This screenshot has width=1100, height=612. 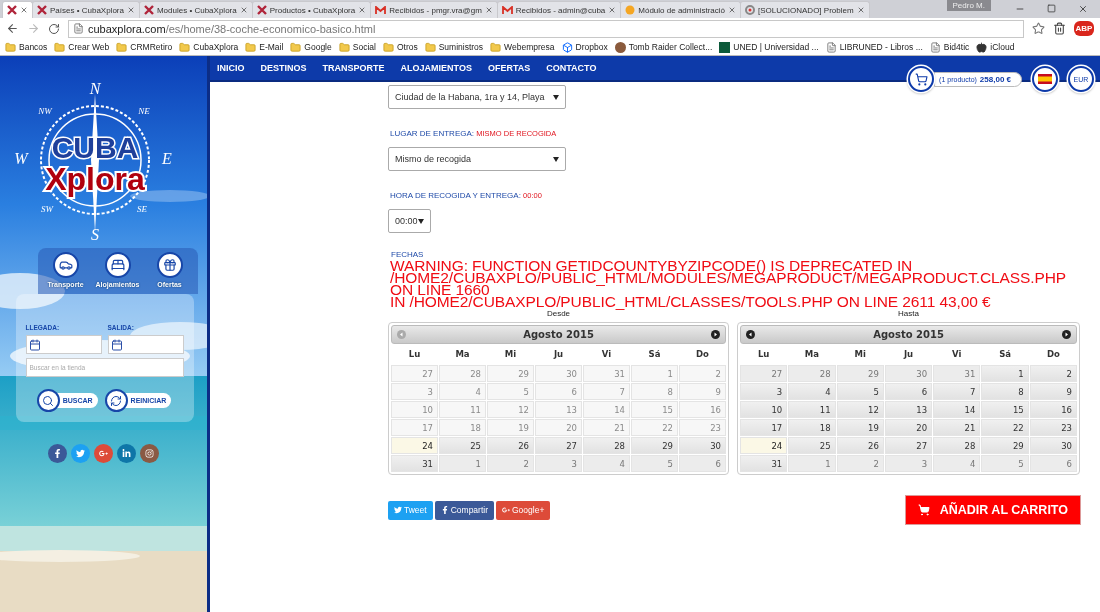 What do you see at coordinates (995, 47) in the screenshot?
I see `bookmark: iCloud` at bounding box center [995, 47].